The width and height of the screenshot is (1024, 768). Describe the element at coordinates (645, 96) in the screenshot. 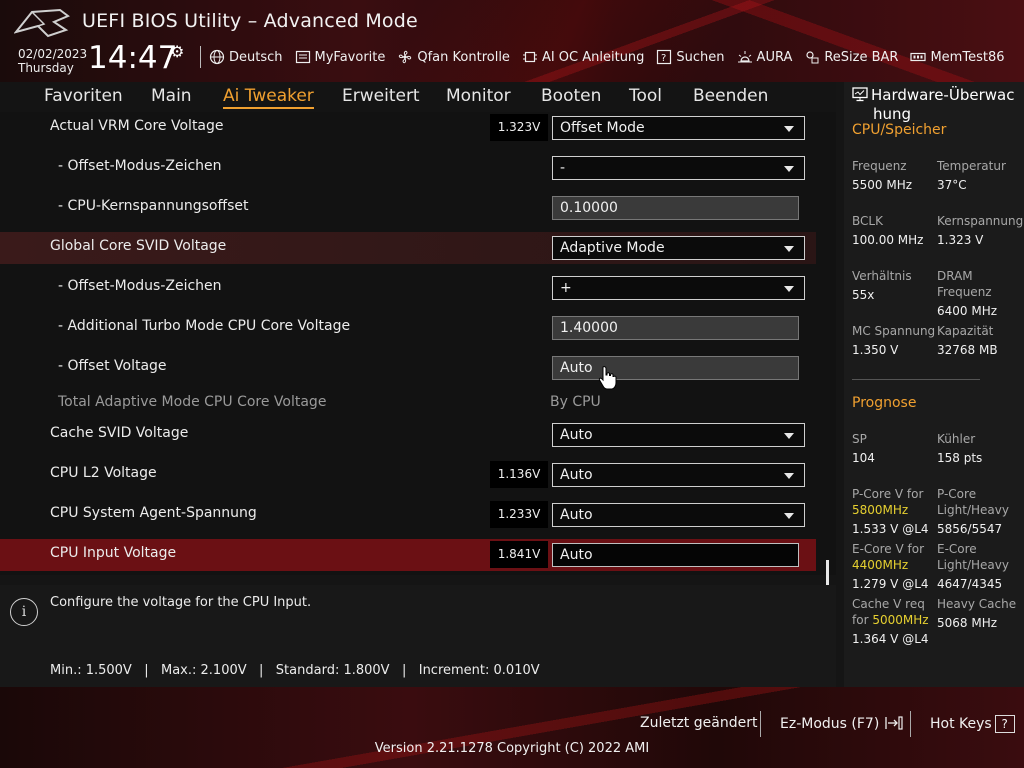

I see `tab-tool: Tool` at that location.